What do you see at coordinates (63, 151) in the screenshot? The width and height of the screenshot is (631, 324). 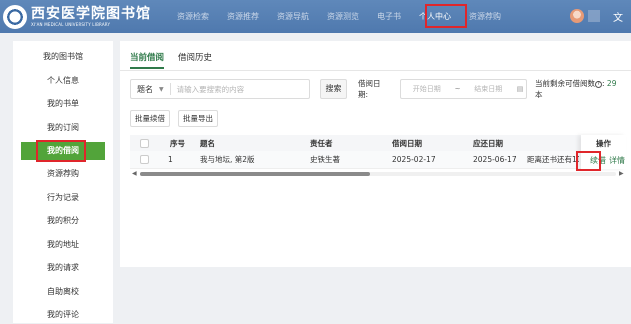 I see `sidebar-item-my-borrowing: 我的借阅` at bounding box center [63, 151].